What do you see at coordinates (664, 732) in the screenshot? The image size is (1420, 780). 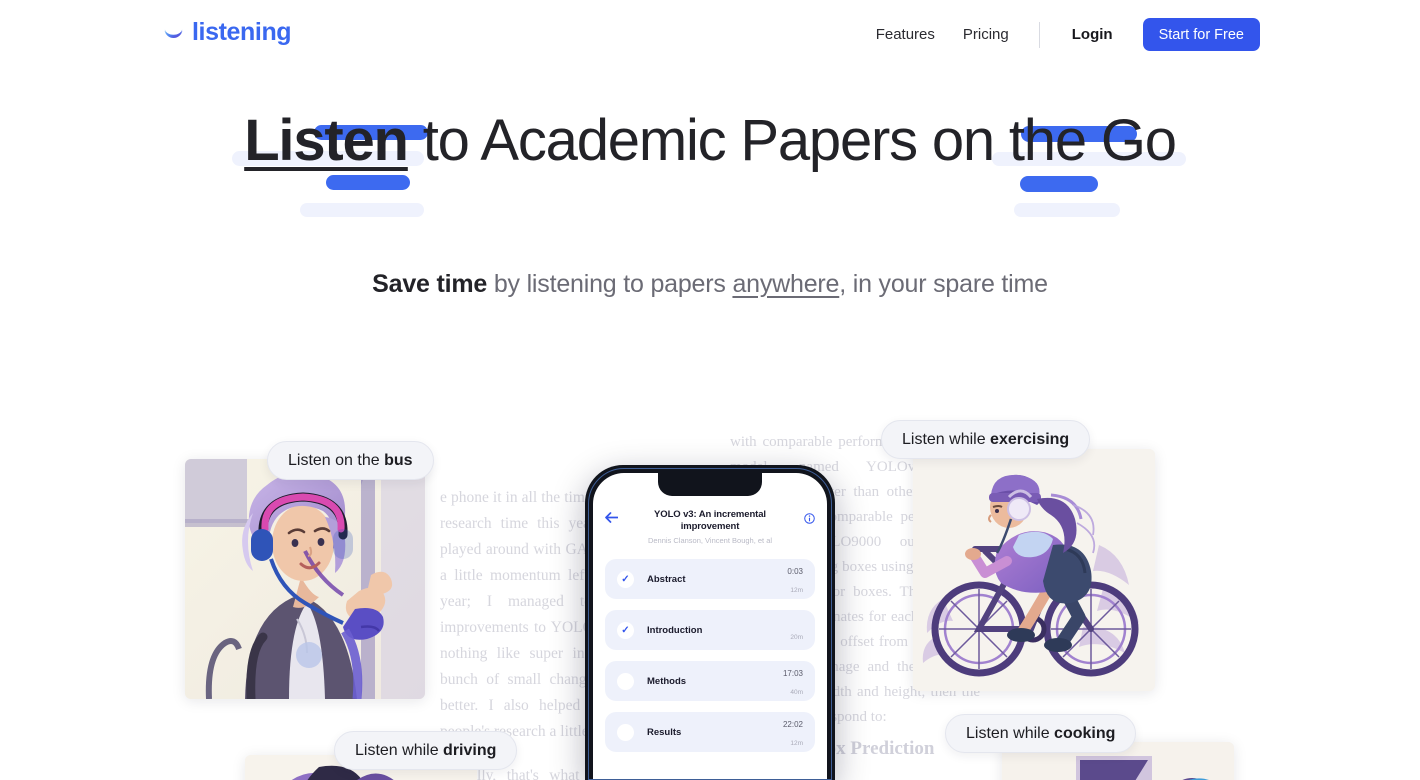 I see `section-label: Results` at bounding box center [664, 732].